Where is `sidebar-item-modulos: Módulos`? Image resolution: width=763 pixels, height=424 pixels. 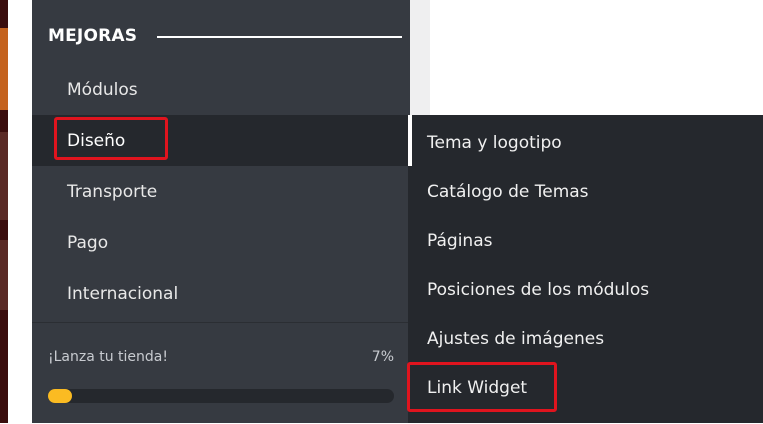
sidebar-item-modulos: Módulos is located at coordinates (221, 89).